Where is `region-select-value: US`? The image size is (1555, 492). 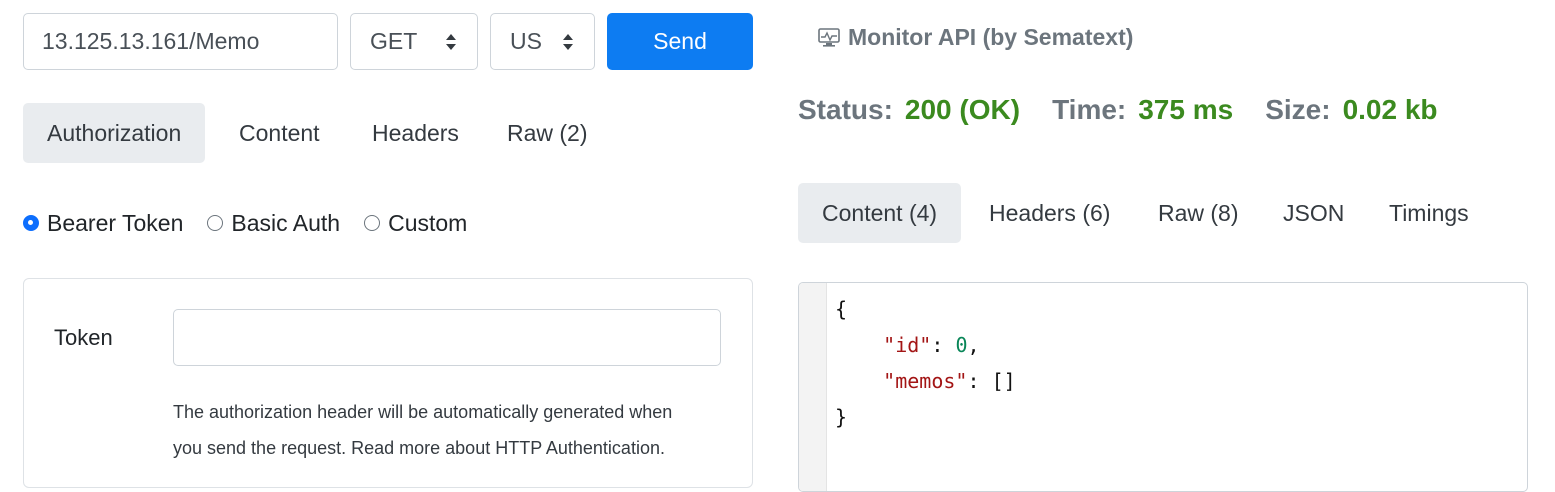
region-select-value: US is located at coordinates (526, 41).